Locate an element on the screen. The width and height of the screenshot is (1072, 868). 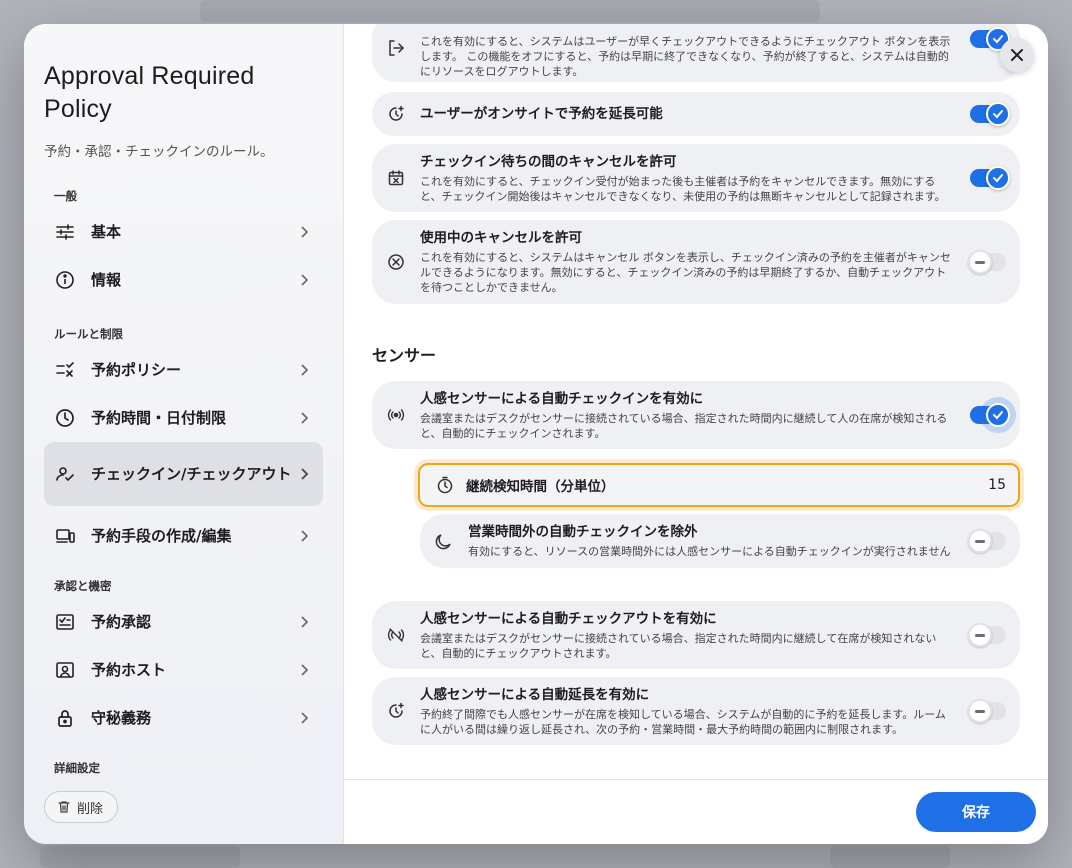
user-check-icon is located at coordinates (65, 474).